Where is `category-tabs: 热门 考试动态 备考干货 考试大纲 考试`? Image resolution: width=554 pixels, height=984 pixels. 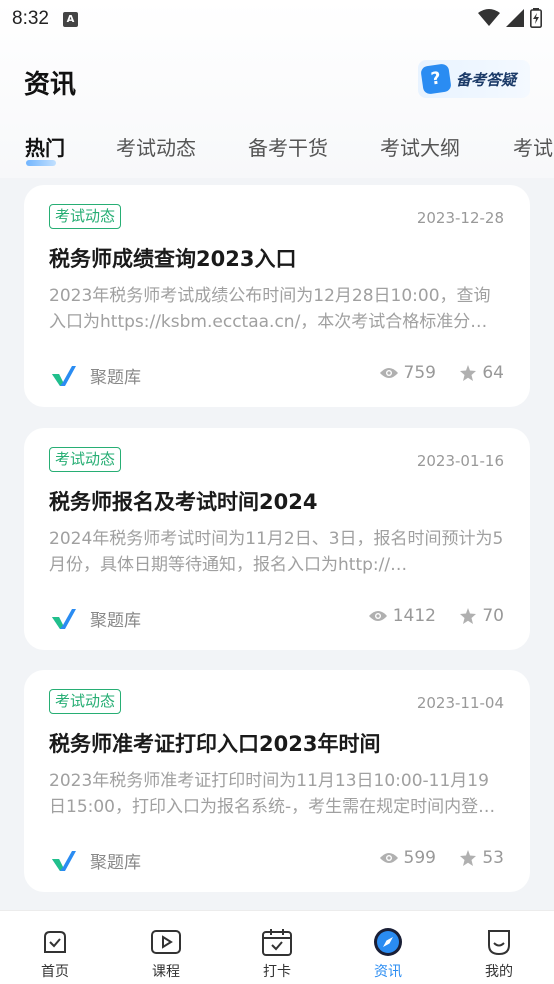 category-tabs: 热门 考试动态 备考干货 考试大纲 考试 is located at coordinates (277, 150).